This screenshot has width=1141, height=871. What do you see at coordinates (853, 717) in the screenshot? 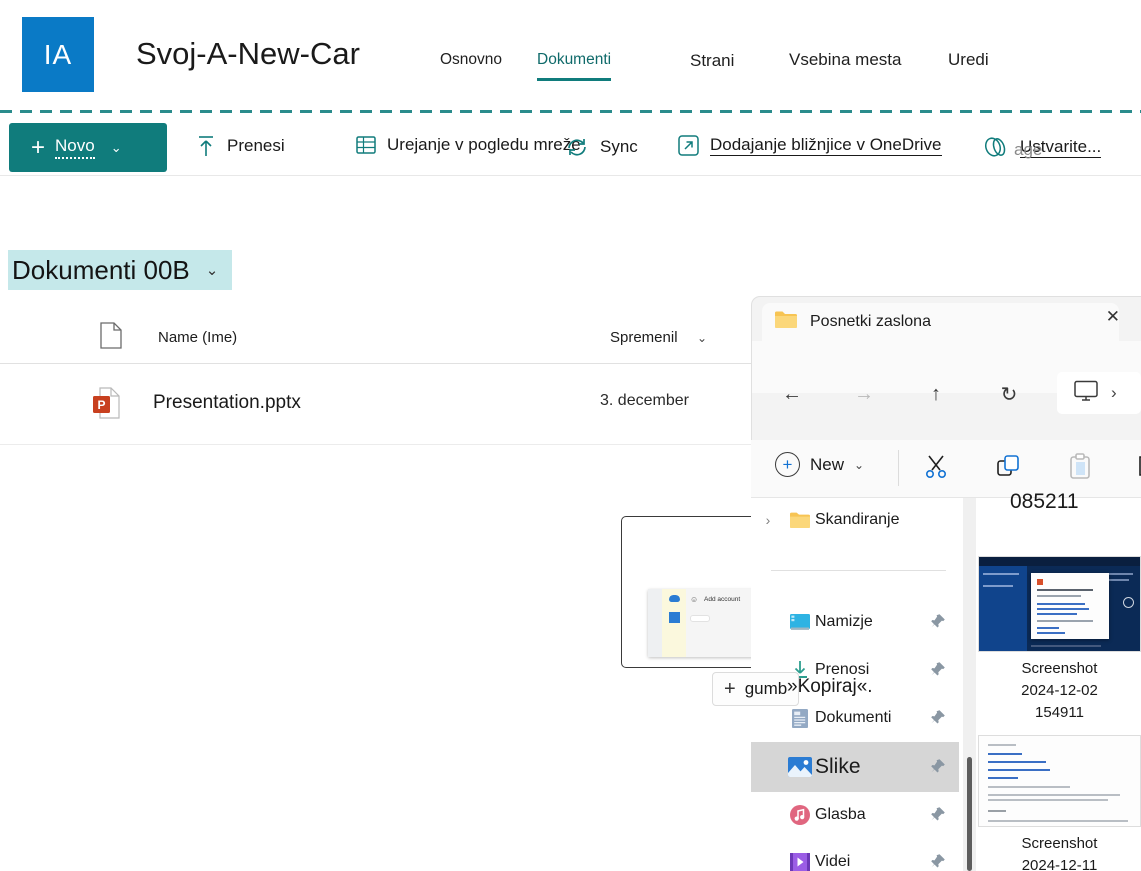
I see `tree-item-label: Dokumenti` at bounding box center [853, 717].